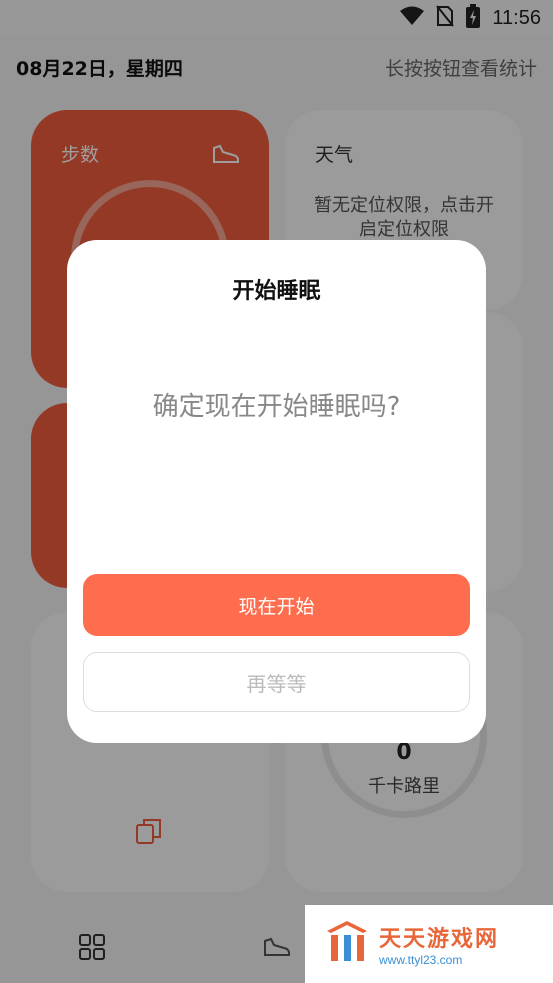 The height and width of the screenshot is (983, 553). I want to click on watermark-banner: 天天游戏网 www.ttyl23.com, so click(429, 944).